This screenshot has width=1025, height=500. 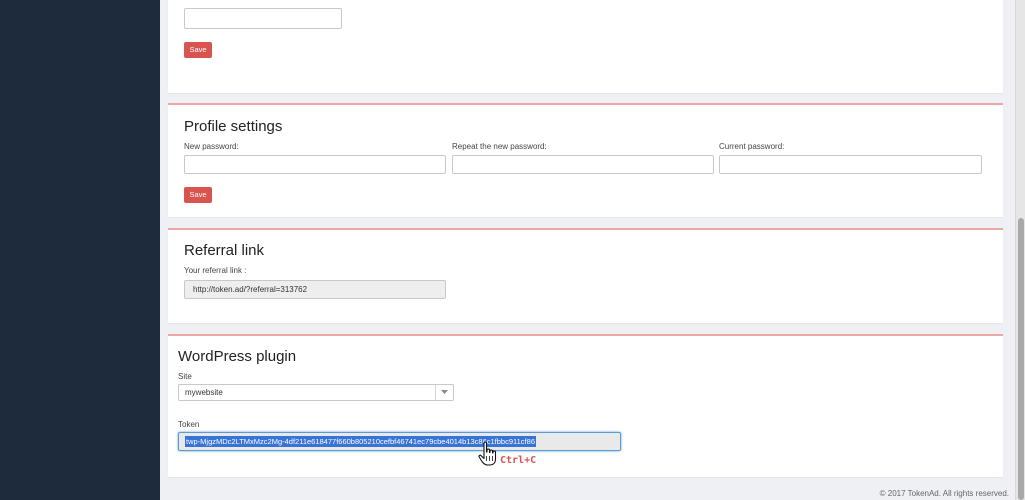 I want to click on referral-link-title: Referral link, so click(x=224, y=250).